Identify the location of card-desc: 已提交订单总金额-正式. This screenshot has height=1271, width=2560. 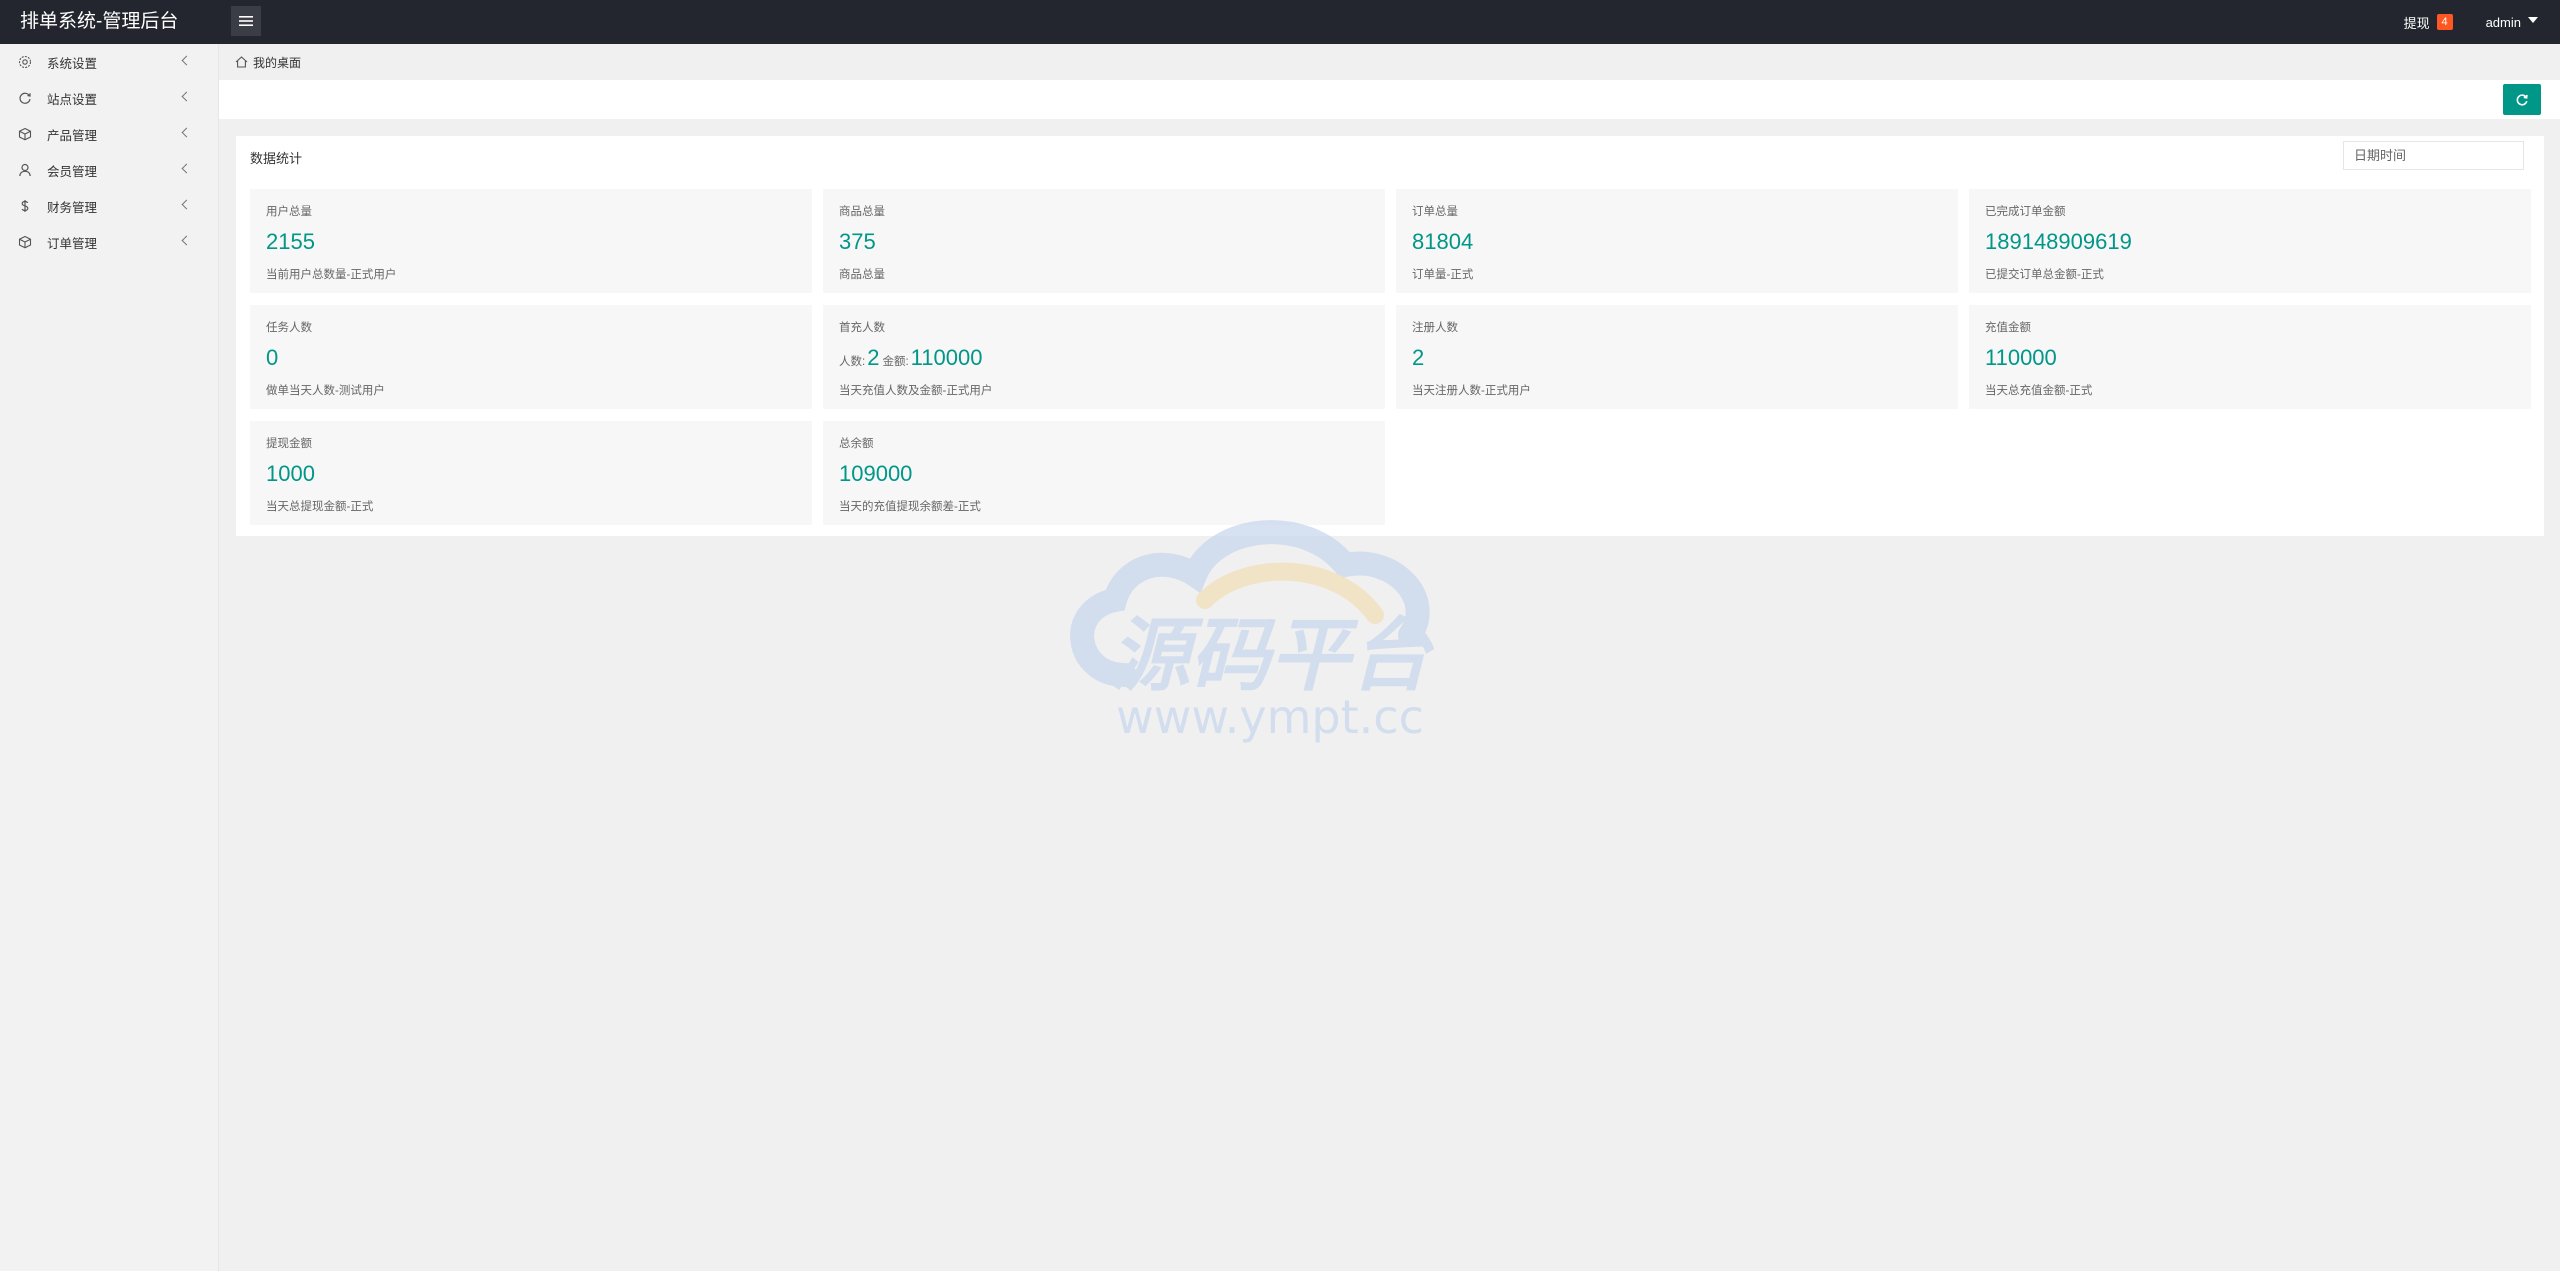
(2044, 275).